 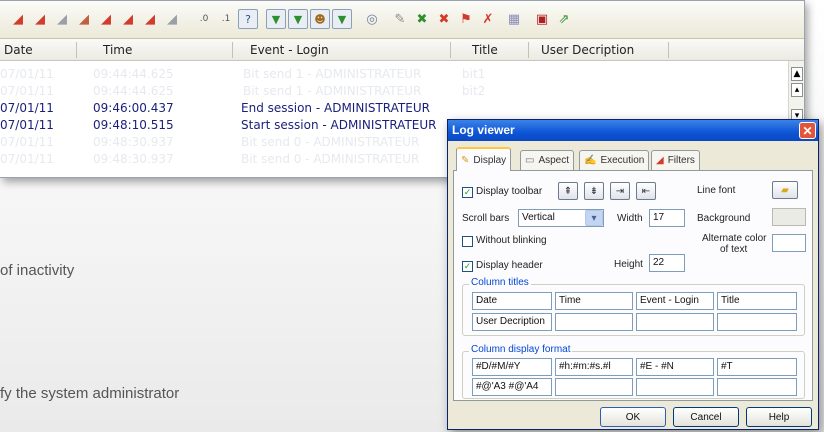 I want to click on row-title: bit2, so click(x=474, y=91).